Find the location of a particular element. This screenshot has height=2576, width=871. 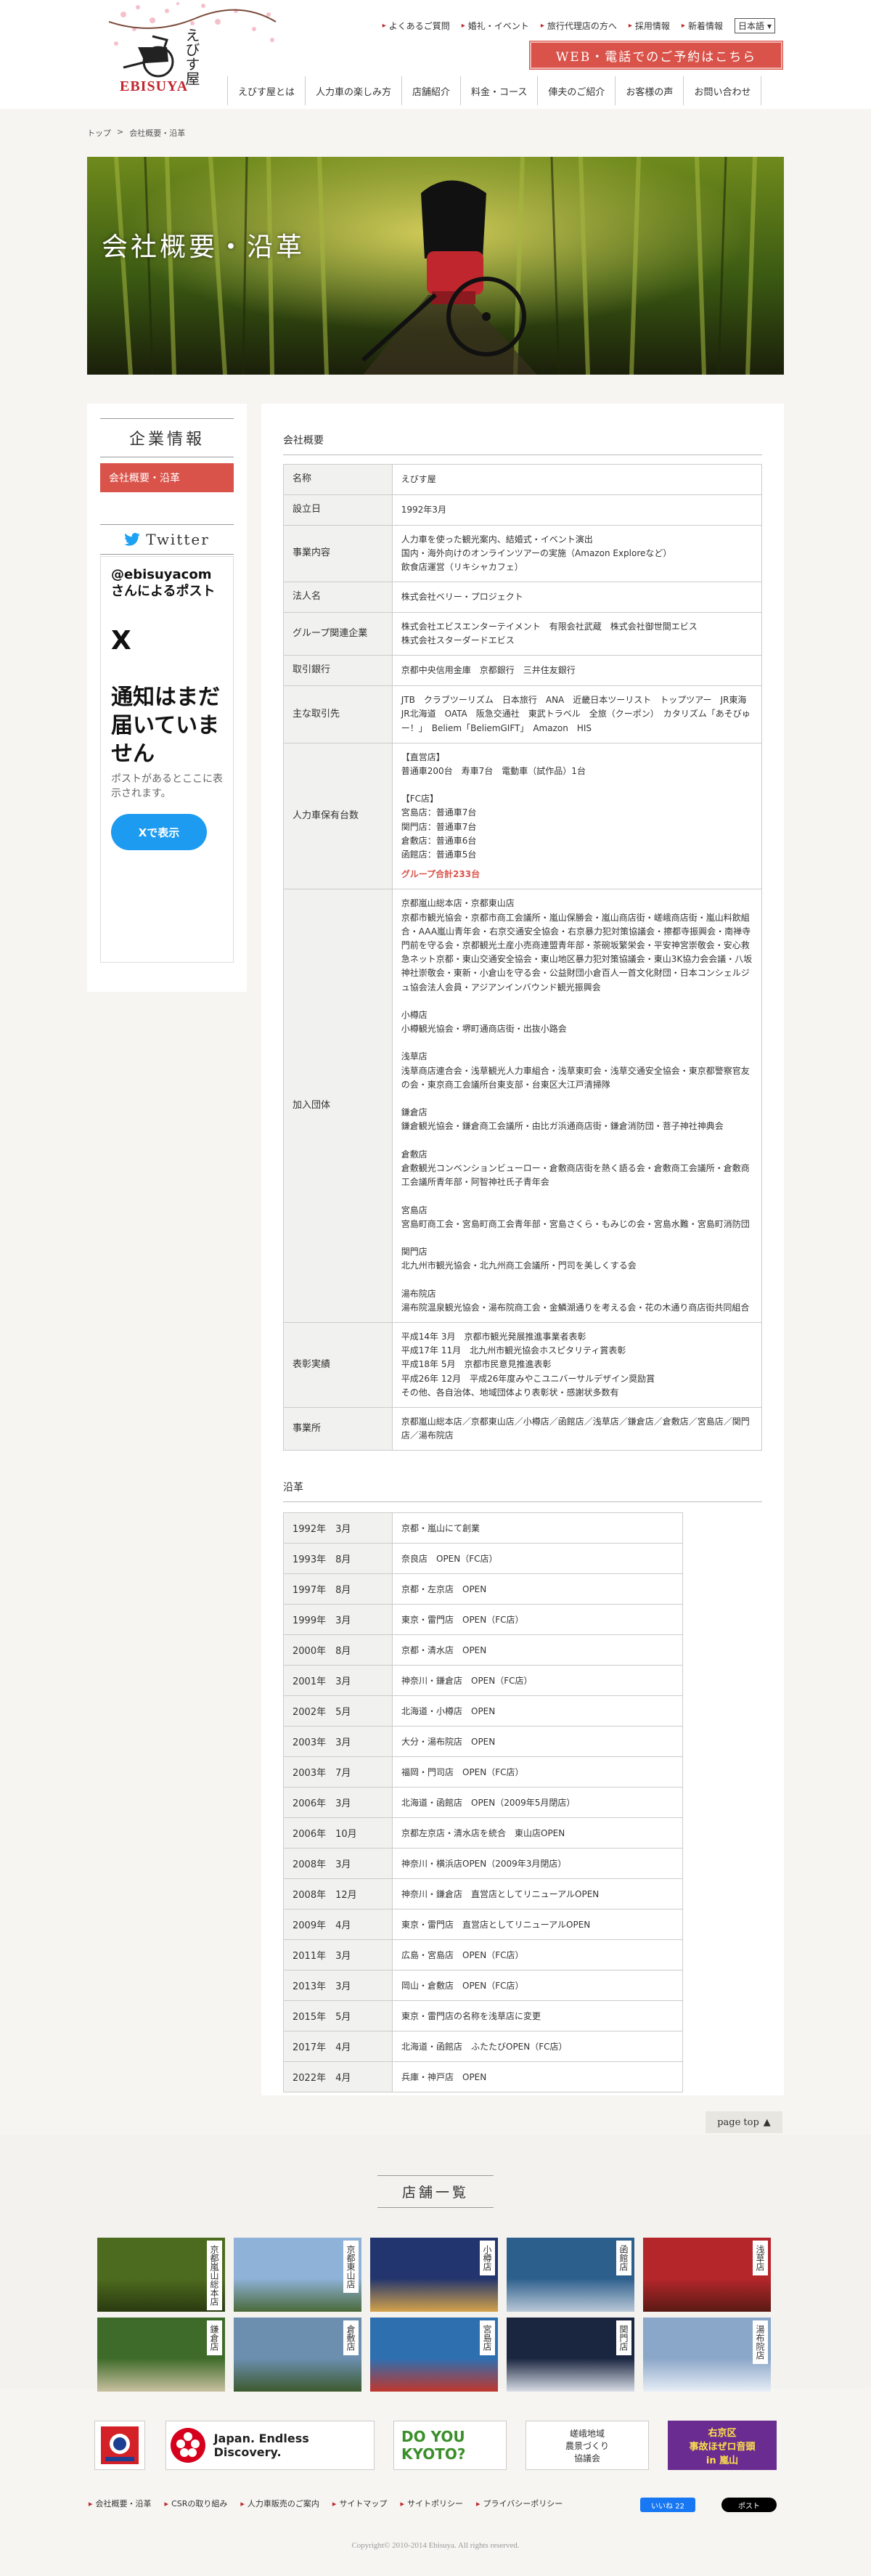

hero-image: 会社概要・沿革 is located at coordinates (435, 266).